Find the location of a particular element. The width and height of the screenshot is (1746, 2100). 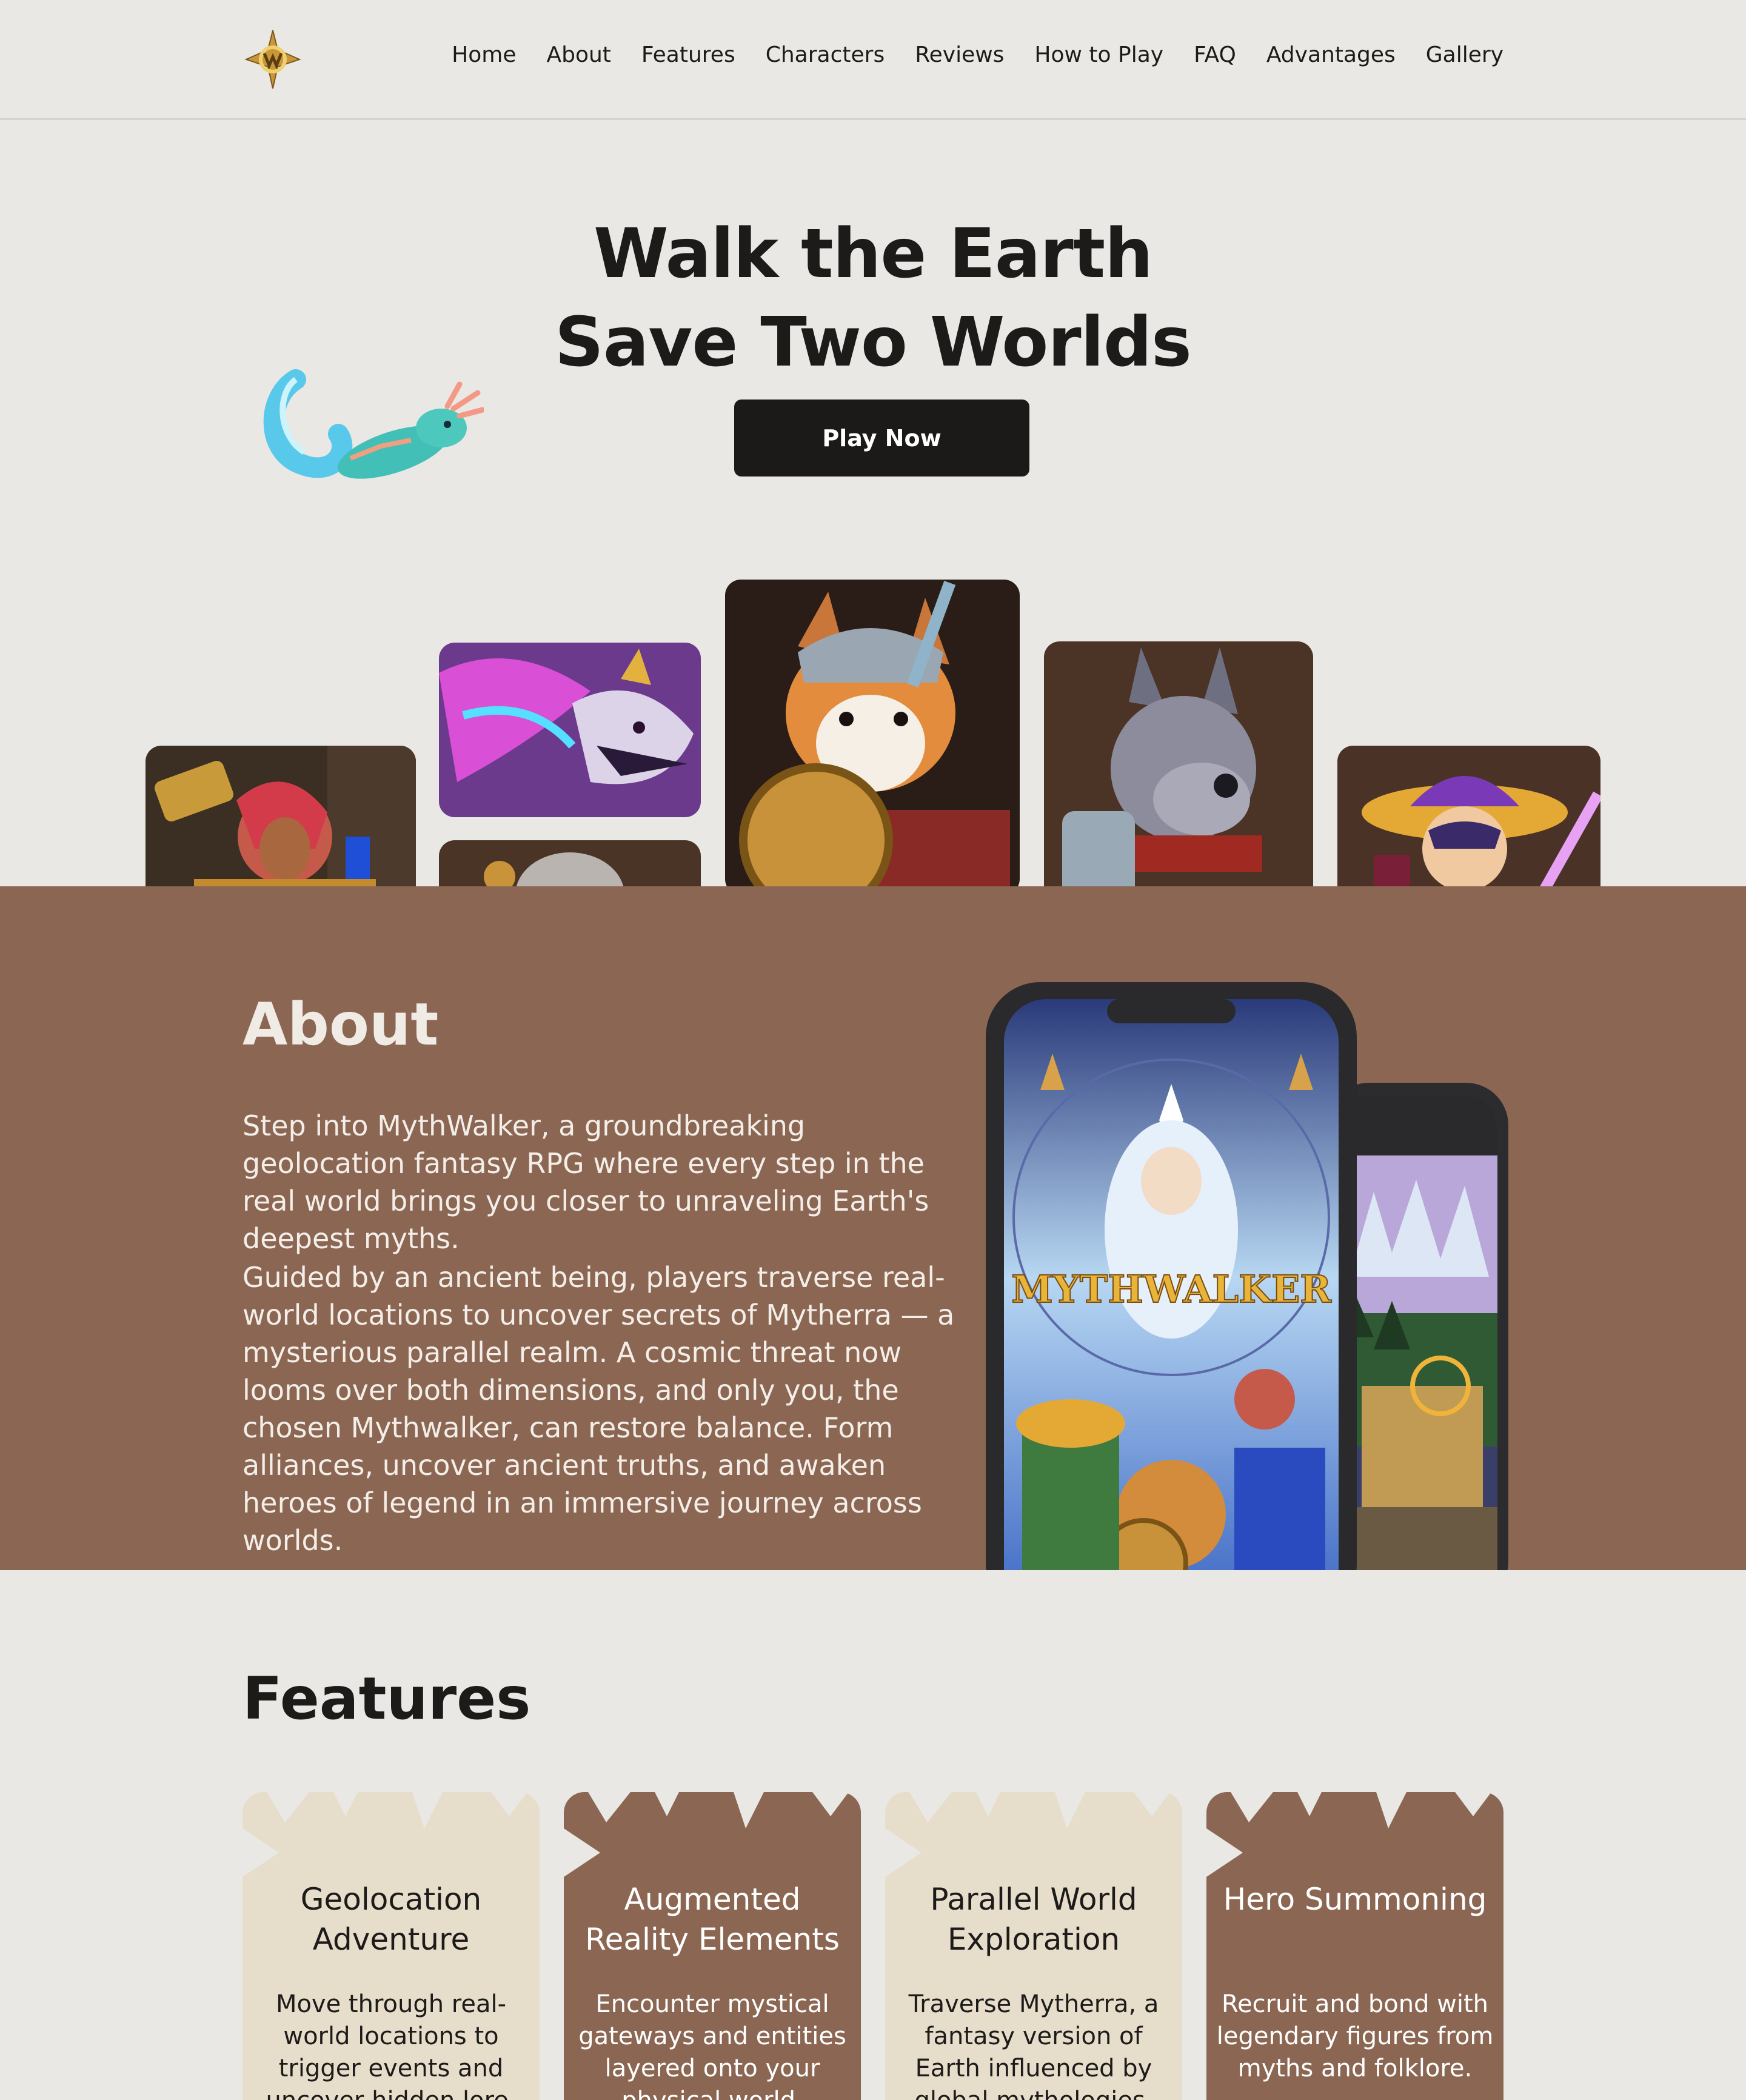

about-title: About is located at coordinates (340, 1024).